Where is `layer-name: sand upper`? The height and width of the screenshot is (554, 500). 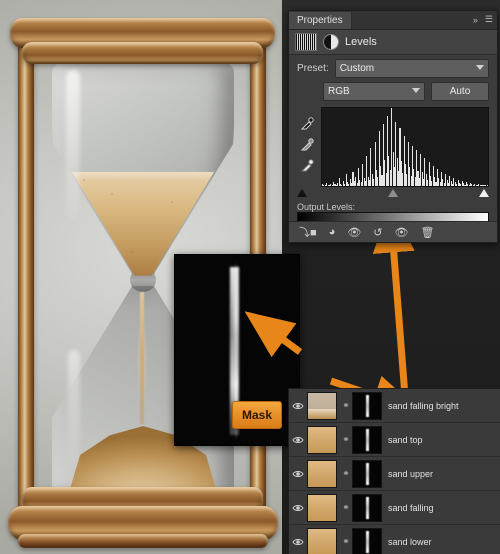
layer-name: sand upper is located at coordinates (411, 473).